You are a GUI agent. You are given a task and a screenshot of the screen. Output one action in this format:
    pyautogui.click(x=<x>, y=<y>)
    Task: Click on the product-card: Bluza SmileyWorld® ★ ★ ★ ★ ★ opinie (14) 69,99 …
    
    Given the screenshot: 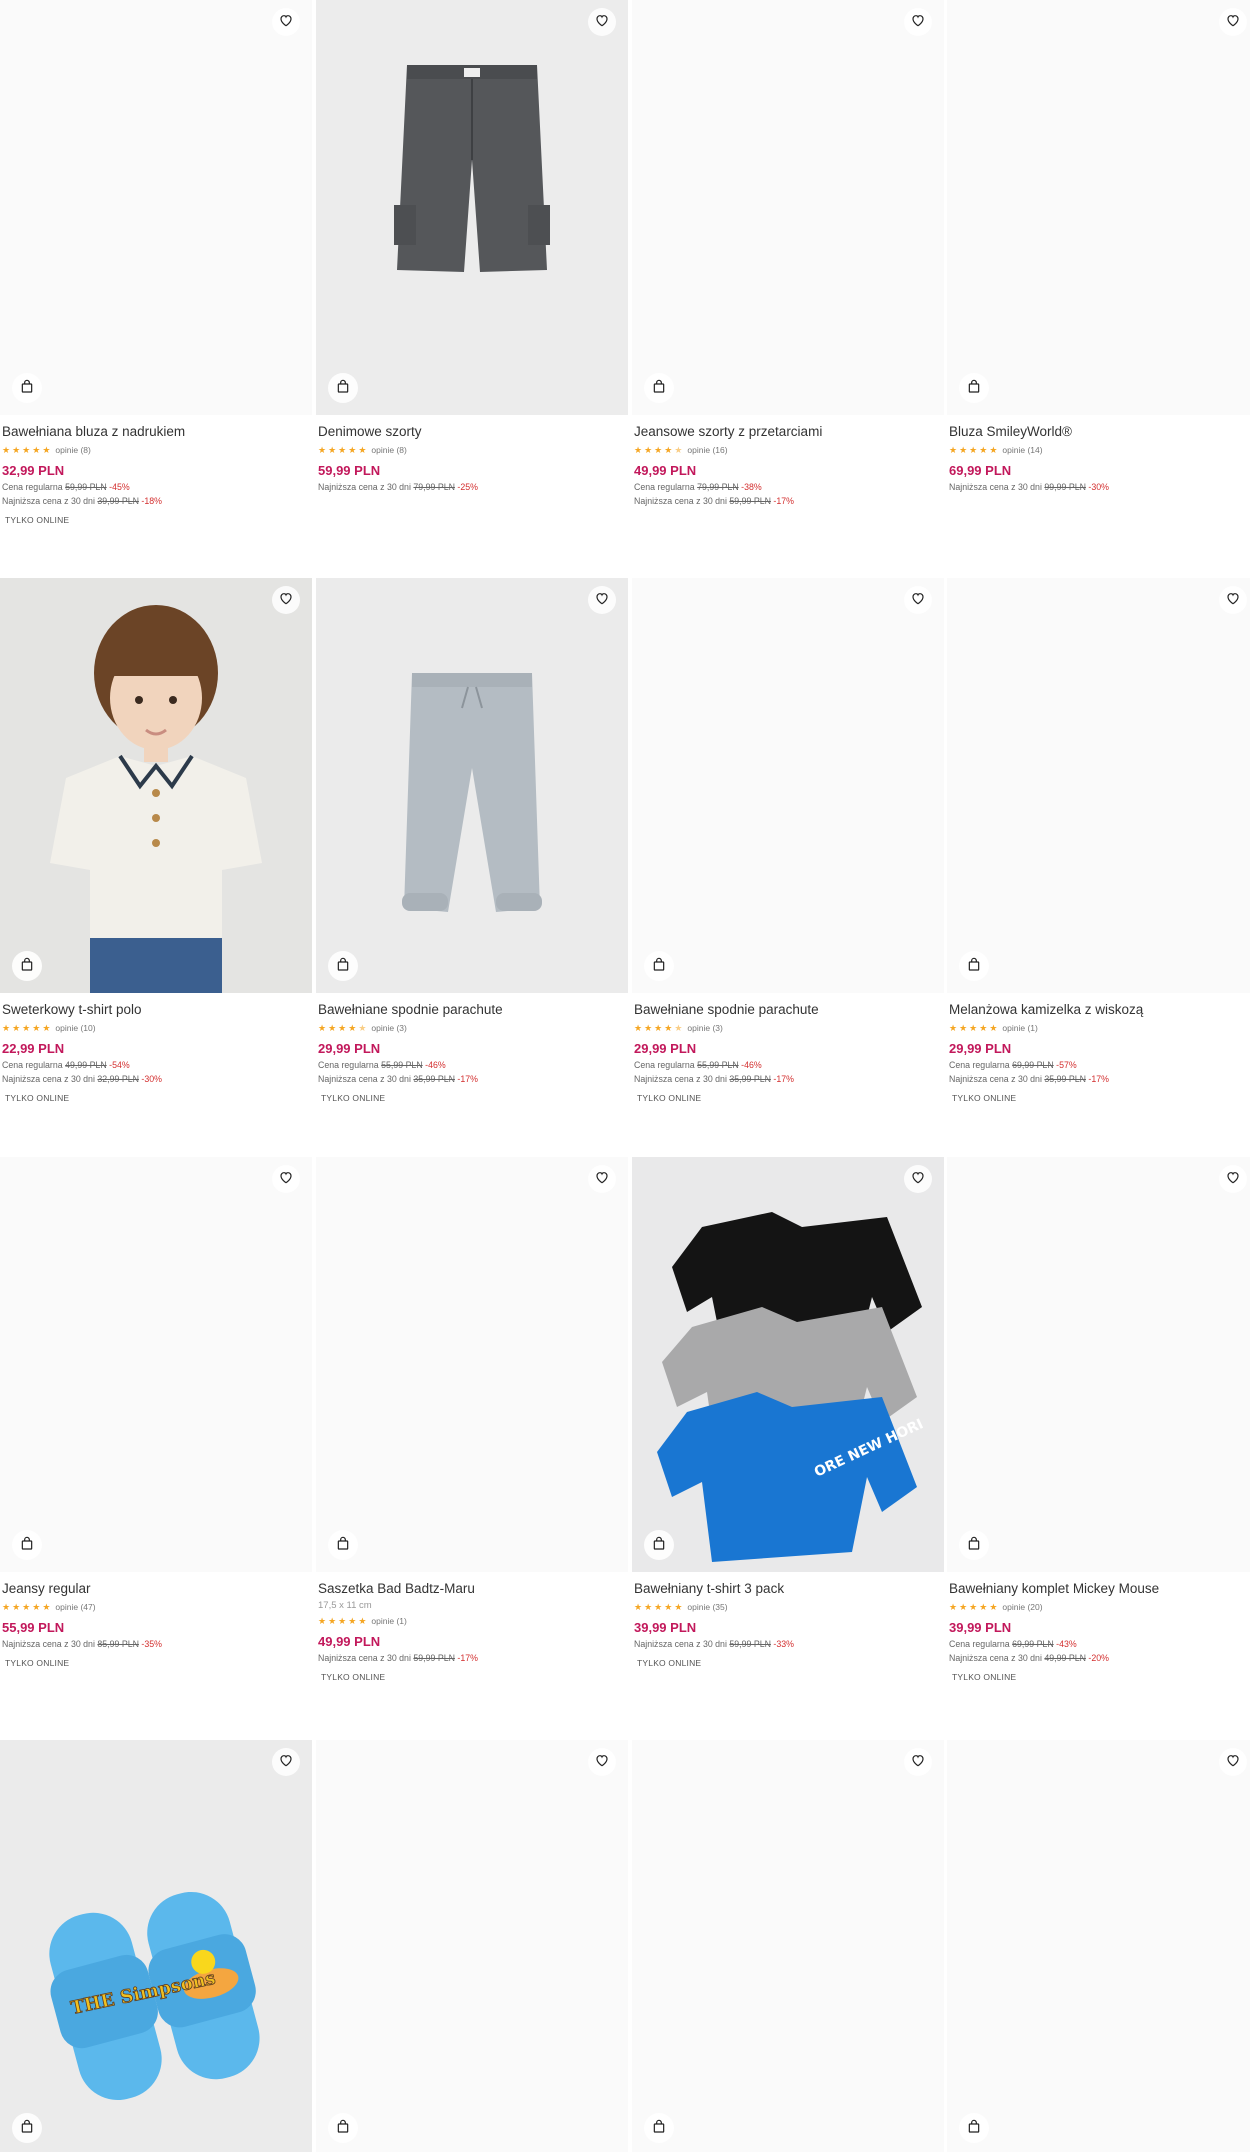 What is the action you would take?
    pyautogui.click(x=1098, y=246)
    